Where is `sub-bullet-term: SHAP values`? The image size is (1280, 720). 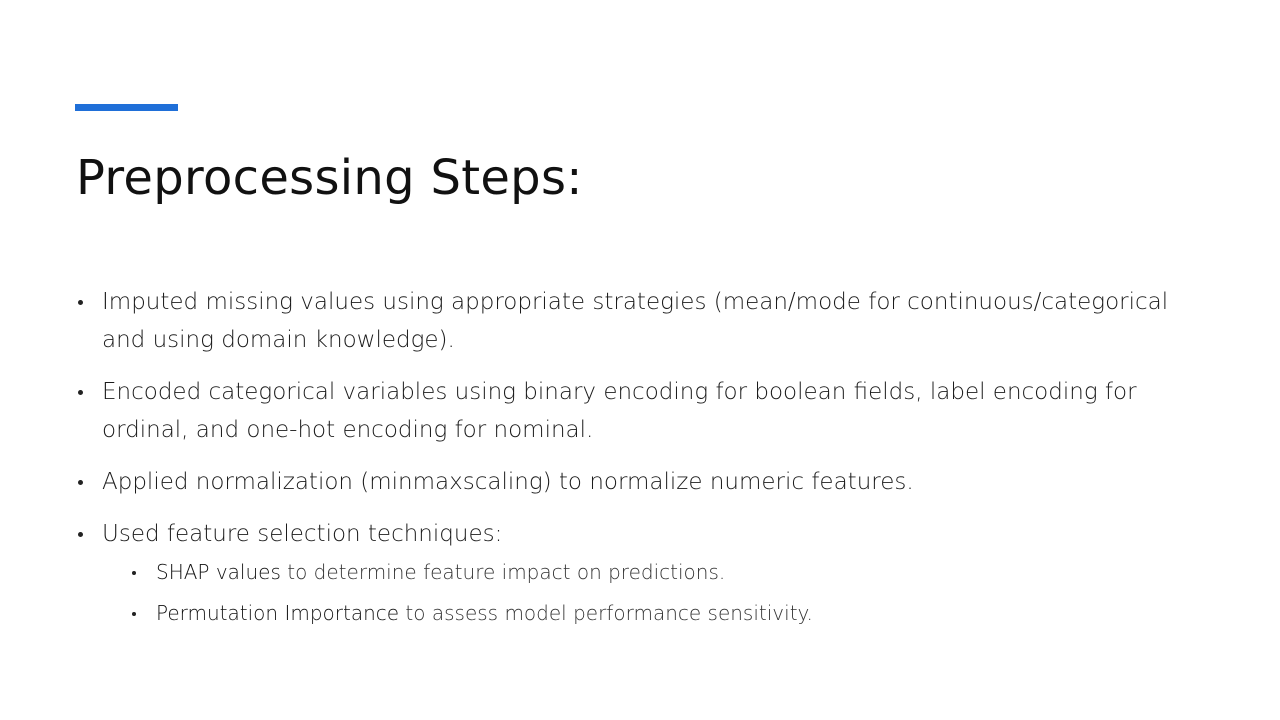
sub-bullet-term: SHAP values is located at coordinates (218, 572).